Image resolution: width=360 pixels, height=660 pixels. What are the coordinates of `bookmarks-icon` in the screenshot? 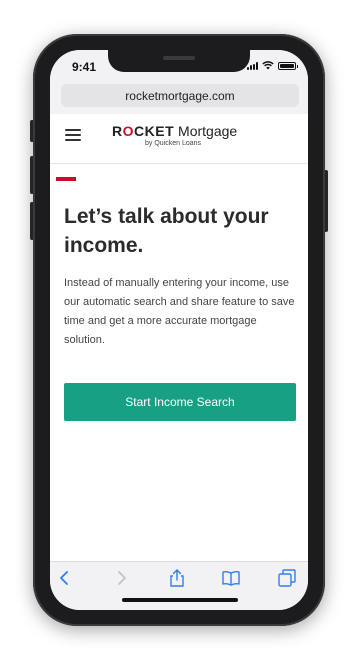 It's located at (231, 578).